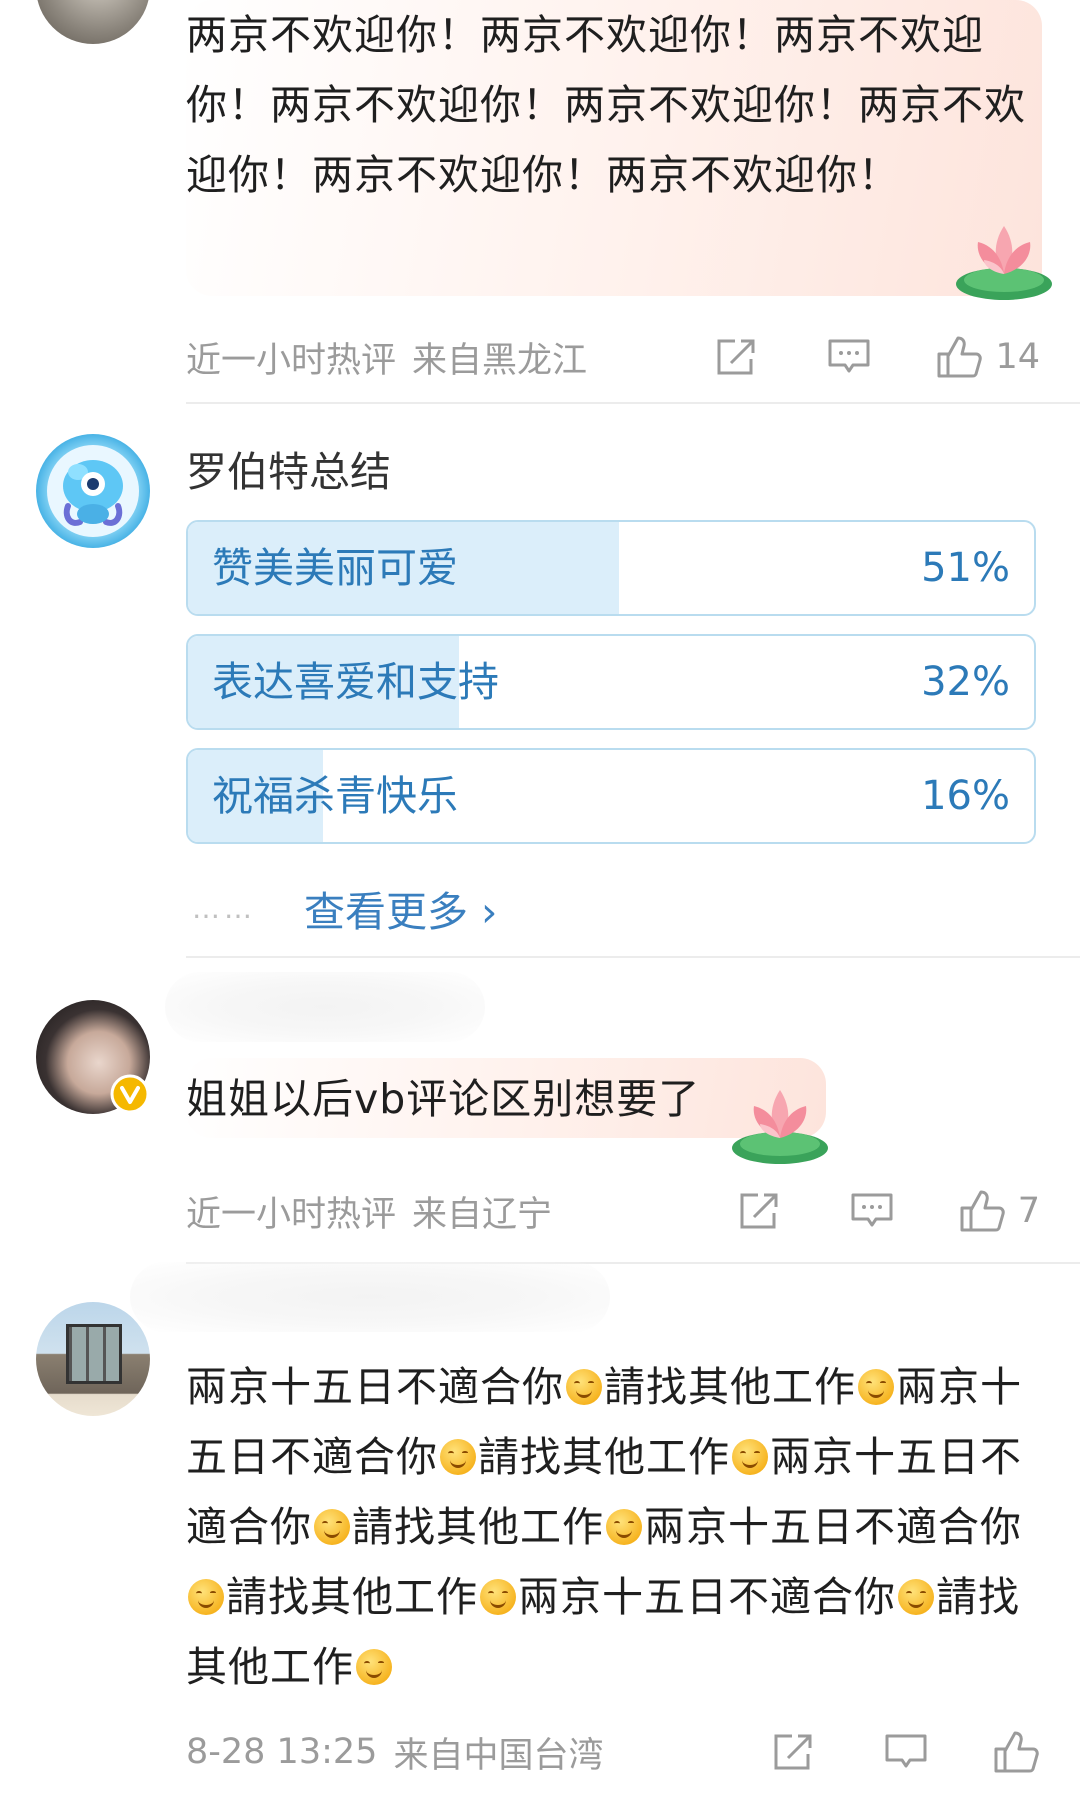 This screenshot has width=1080, height=1795. Describe the element at coordinates (965, 796) in the screenshot. I see `poll-option-percent: 16%` at that location.